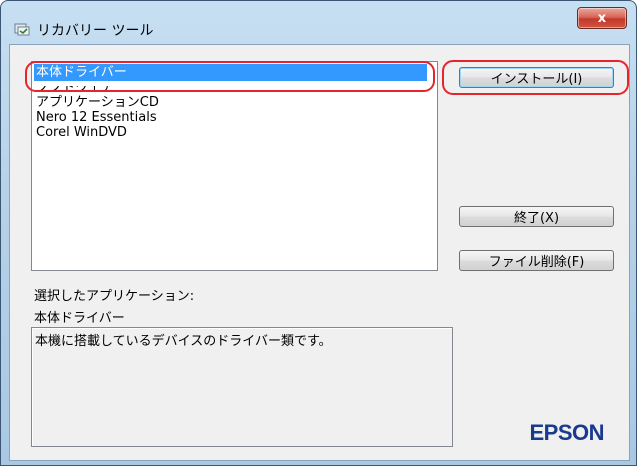 This screenshot has height=466, width=637. What do you see at coordinates (22, 28) in the screenshot?
I see `recovery-tool-icon` at bounding box center [22, 28].